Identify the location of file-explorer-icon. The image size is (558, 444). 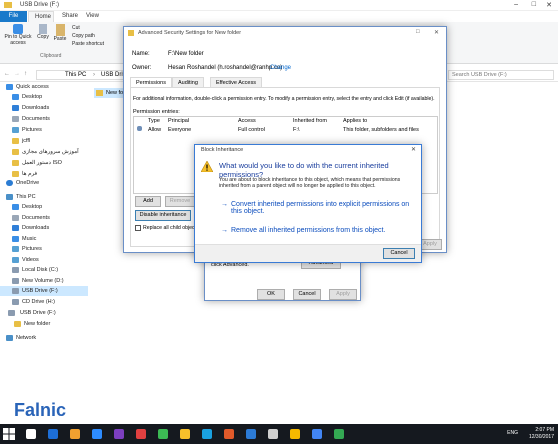
(75, 434).